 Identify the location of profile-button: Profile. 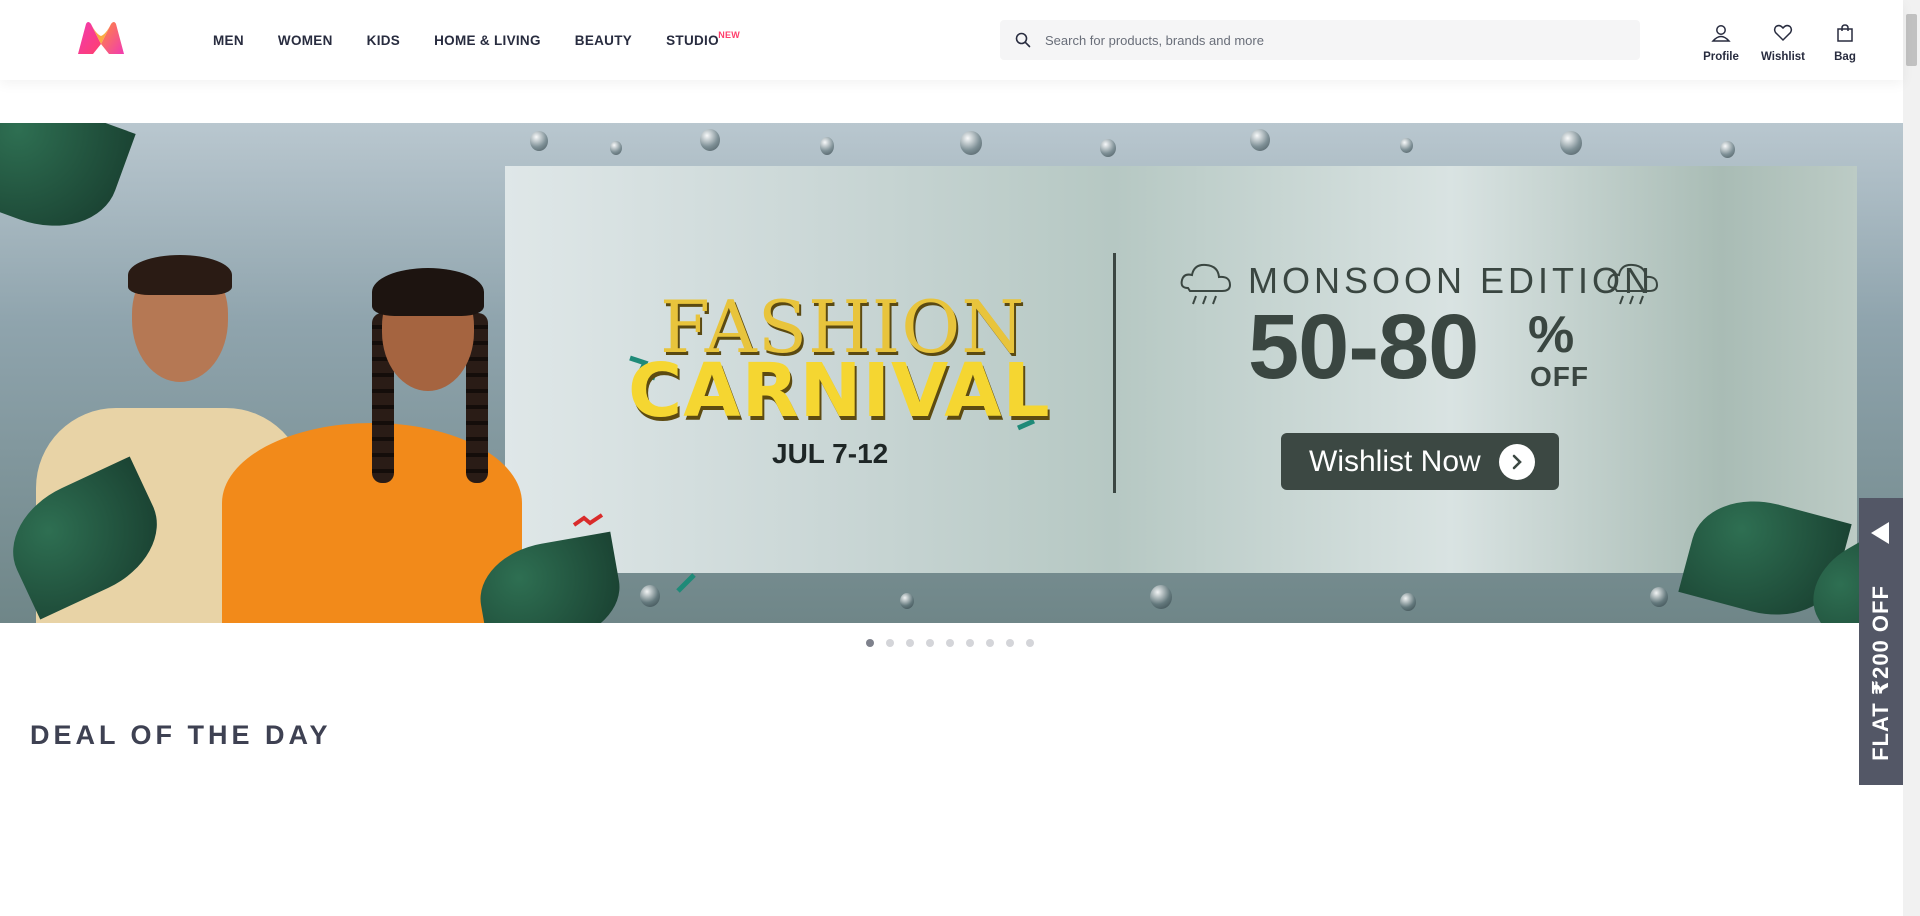
(1721, 43).